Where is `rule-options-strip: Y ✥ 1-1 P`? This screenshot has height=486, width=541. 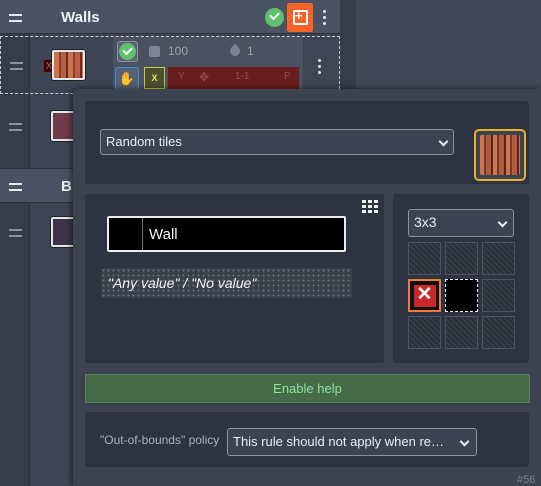 rule-options-strip: Y ✥ 1-1 P is located at coordinates (233, 78).